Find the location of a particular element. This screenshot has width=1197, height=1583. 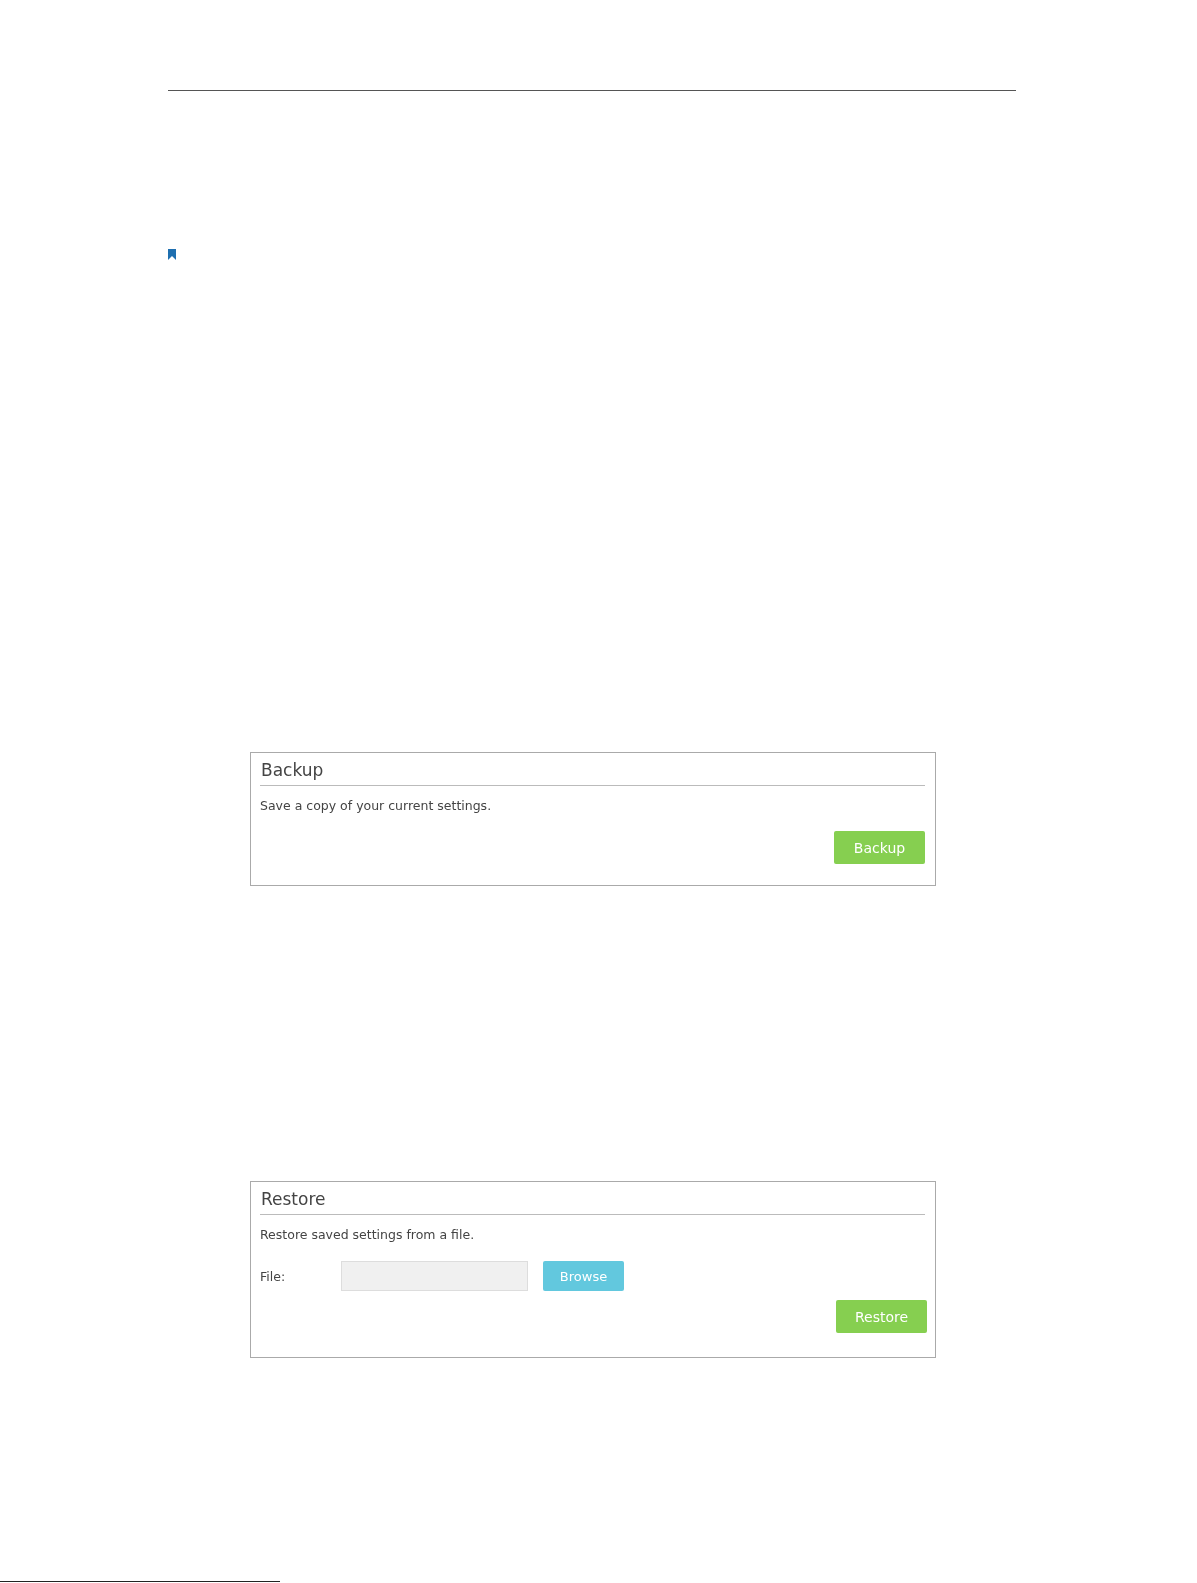

backup-button: Backup is located at coordinates (879, 847).